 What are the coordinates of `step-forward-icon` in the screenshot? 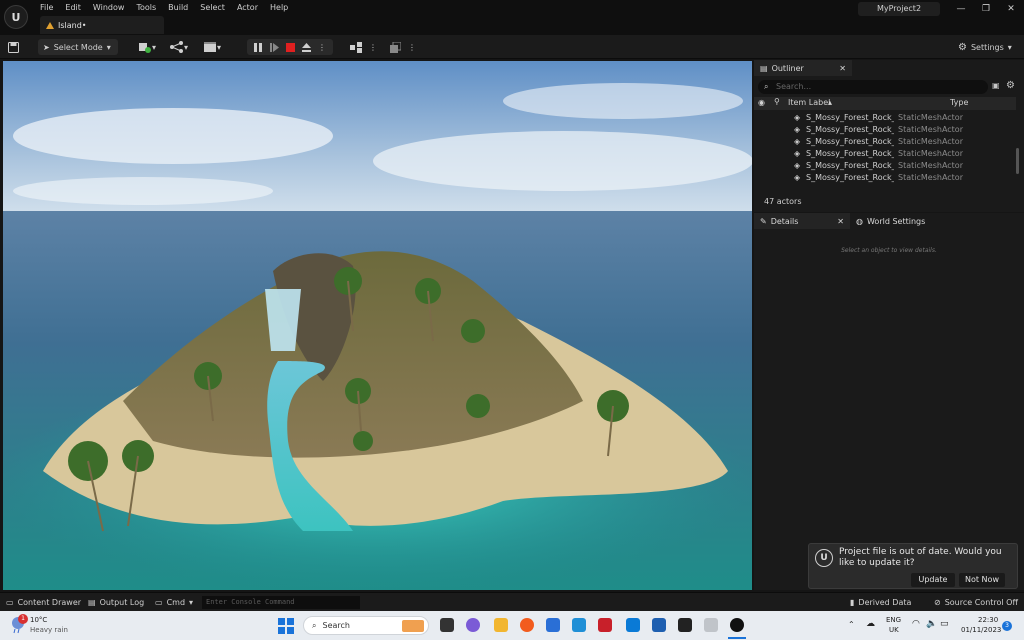 It's located at (274, 47).